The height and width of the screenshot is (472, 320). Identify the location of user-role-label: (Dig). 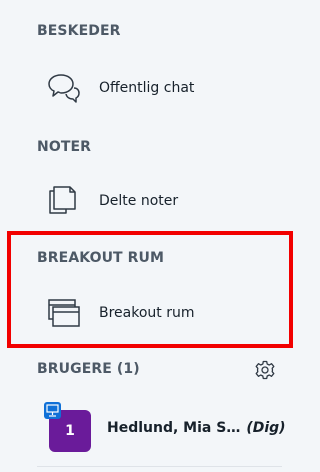
(266, 428).